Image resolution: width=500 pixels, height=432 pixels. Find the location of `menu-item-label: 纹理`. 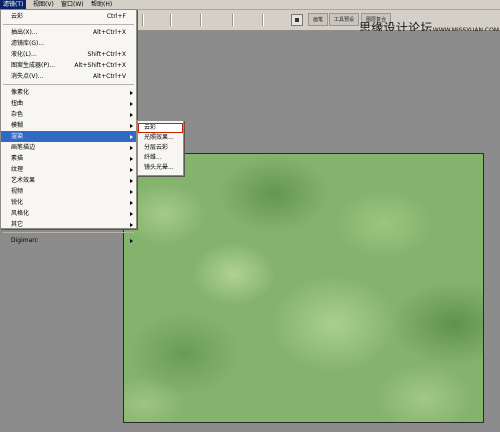

menu-item-label: 纹理 is located at coordinates (17, 169).